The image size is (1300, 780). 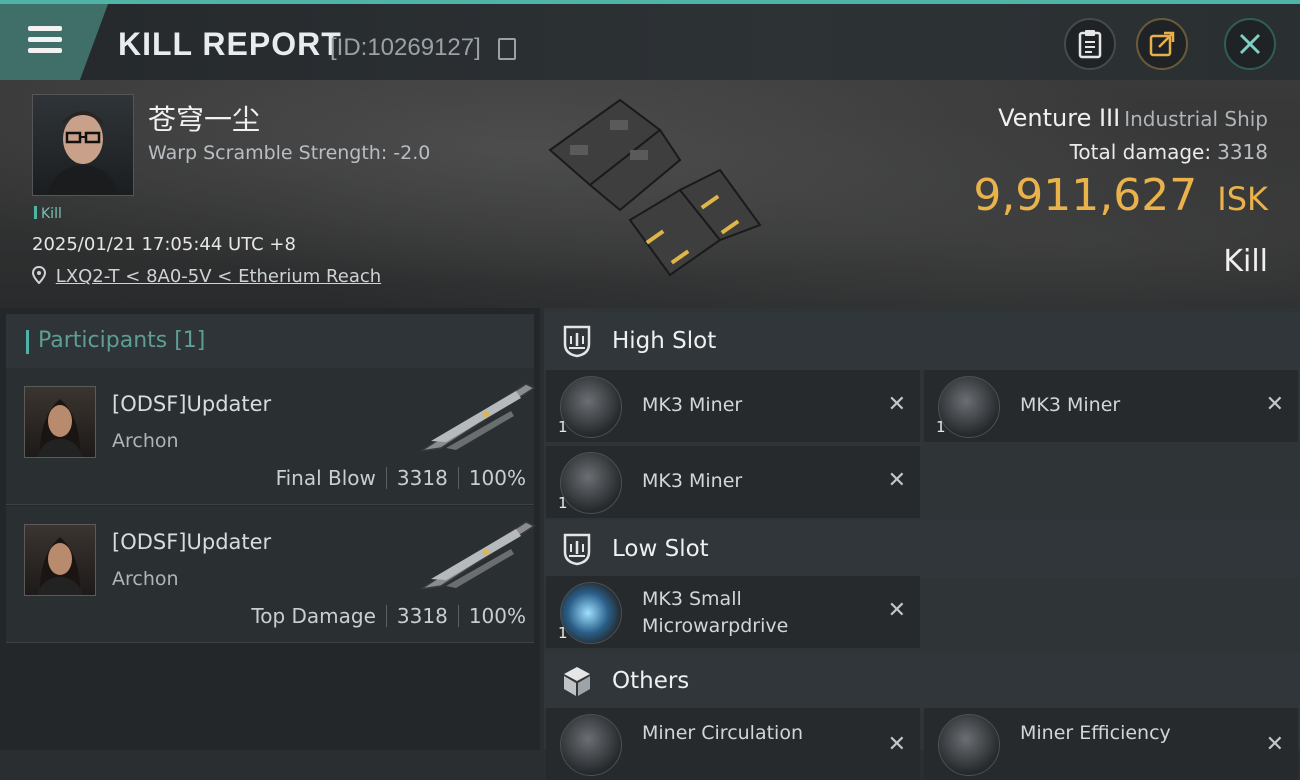 I want to click on victim-name: 苍穹一尘, so click(x=204, y=118).